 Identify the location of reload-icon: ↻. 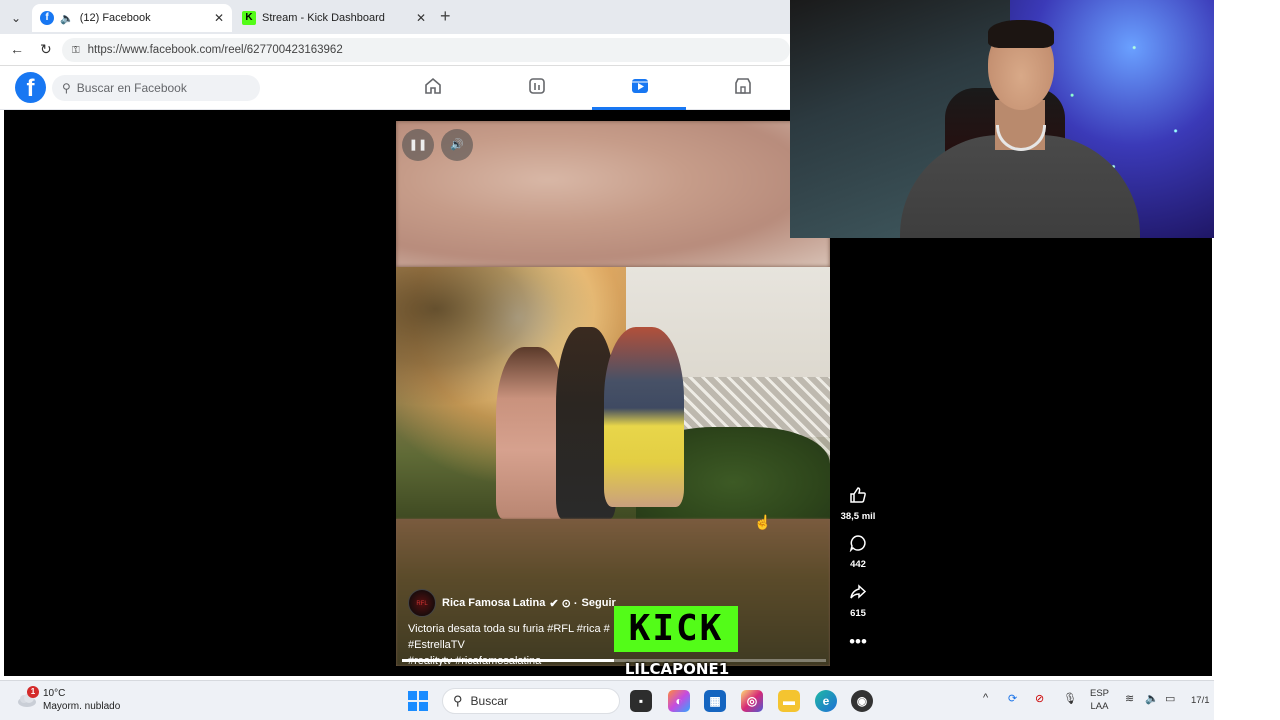
(46, 49).